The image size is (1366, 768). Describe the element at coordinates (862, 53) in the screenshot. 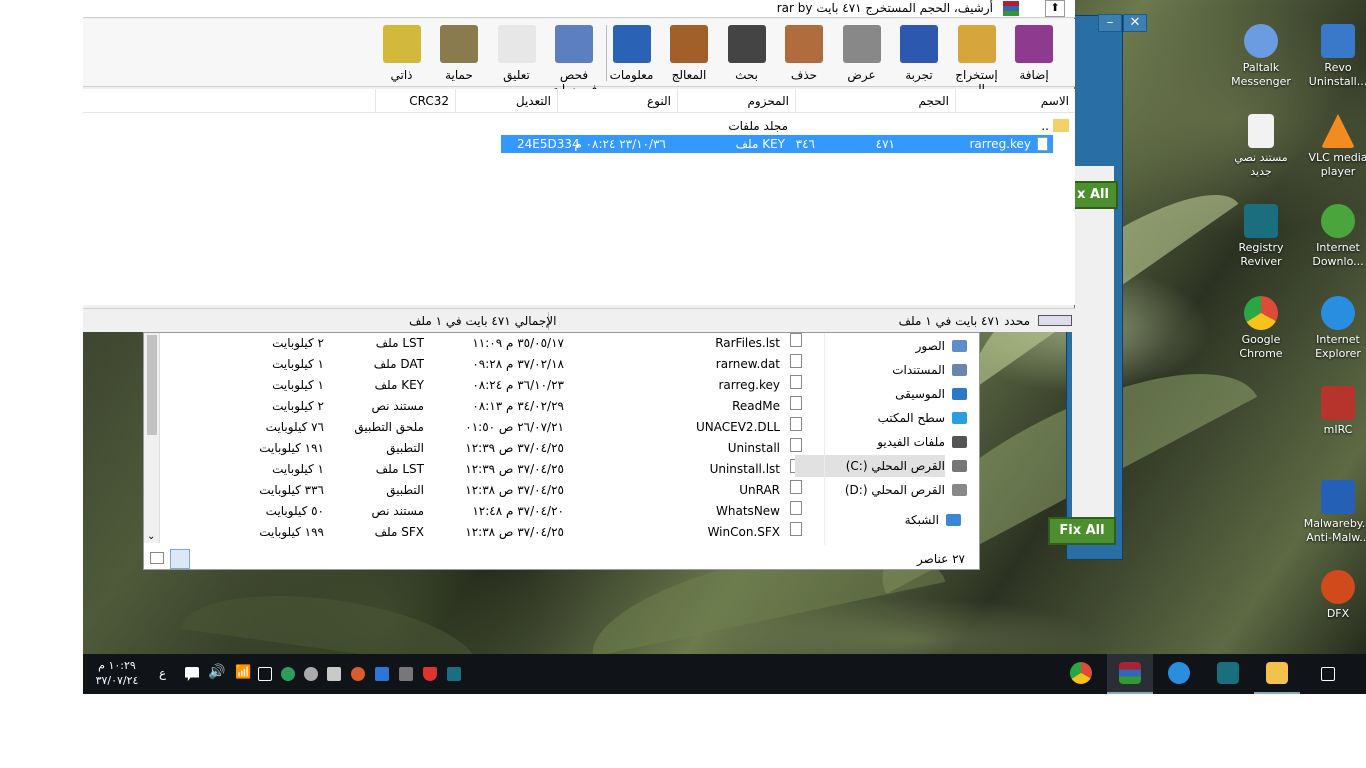

I see `toolbar-button-3: عرض` at that location.